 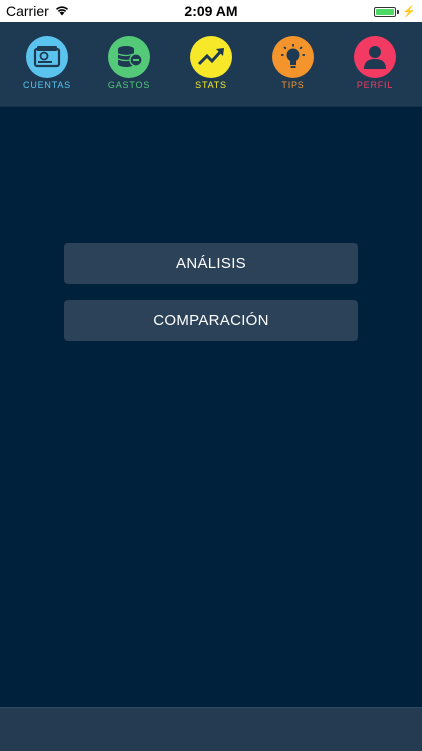 I want to click on nav-item-tips: TIPS, so click(x=293, y=71).